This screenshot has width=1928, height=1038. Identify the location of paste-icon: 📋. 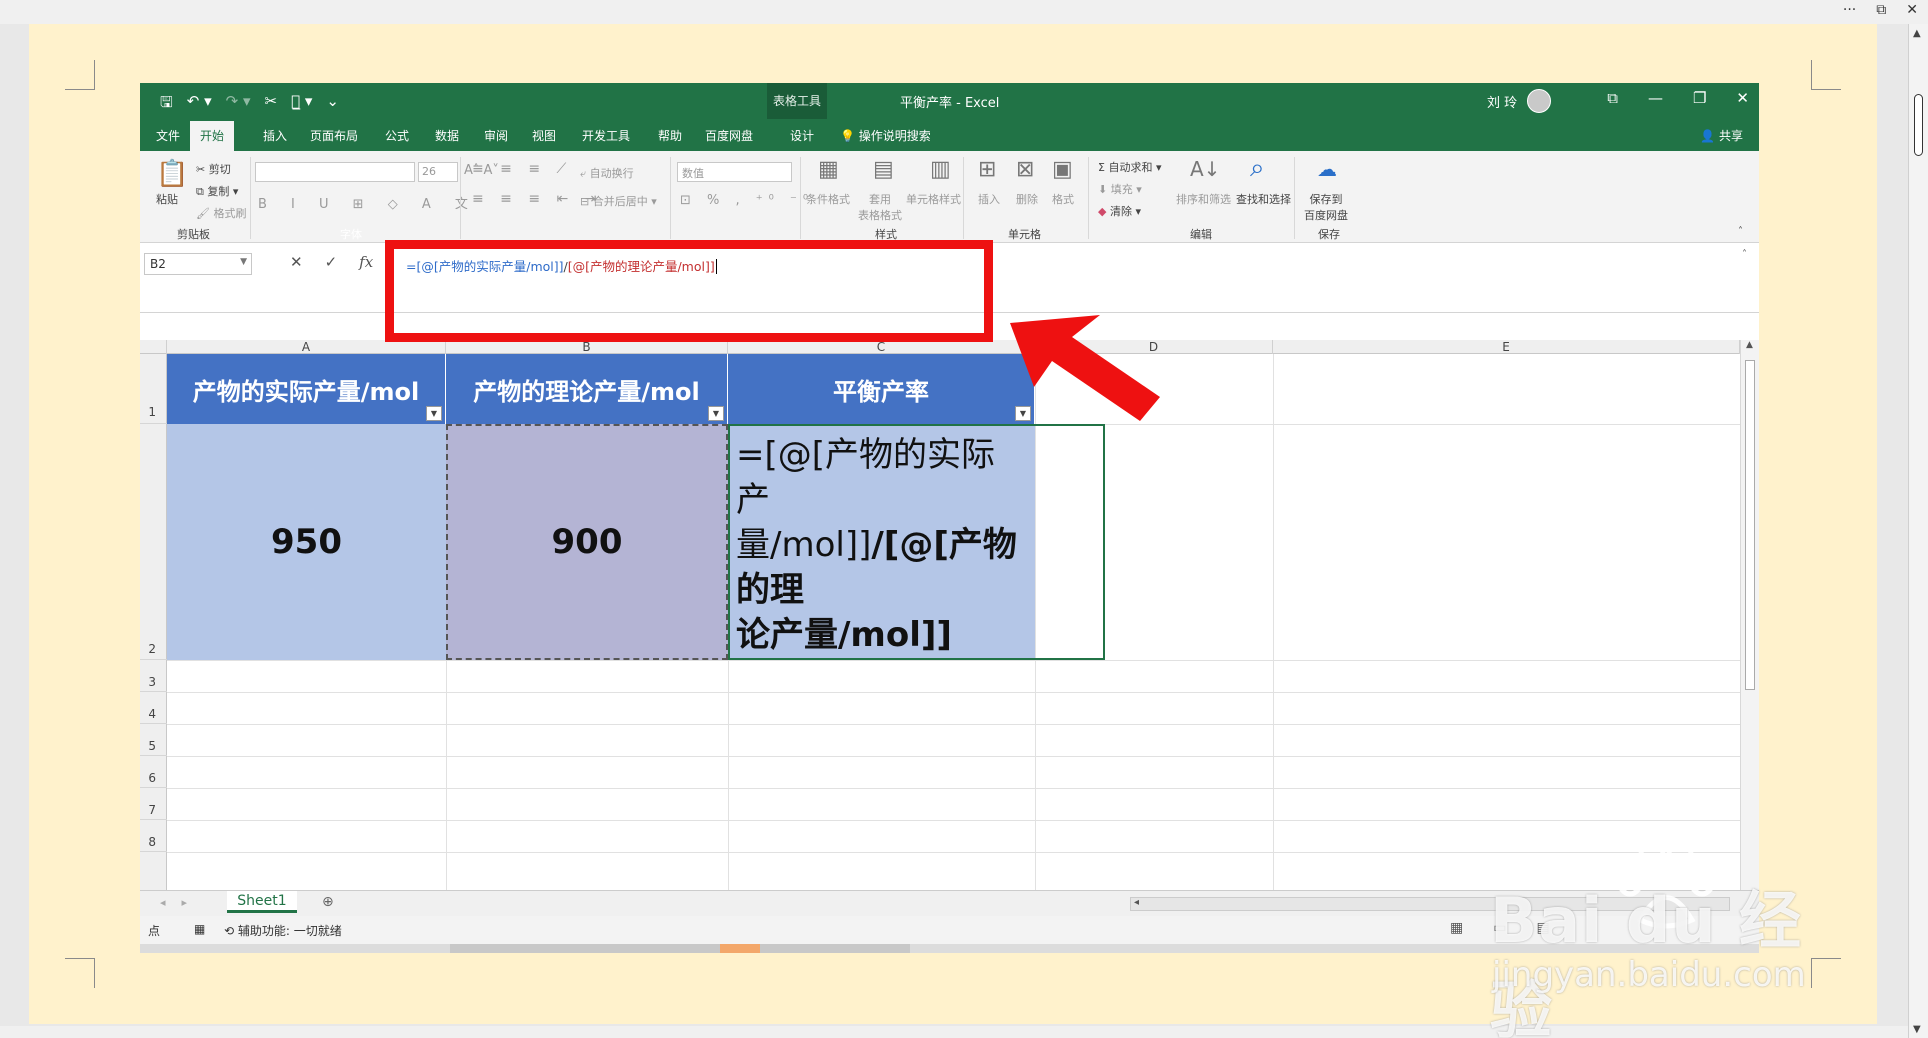
(172, 174).